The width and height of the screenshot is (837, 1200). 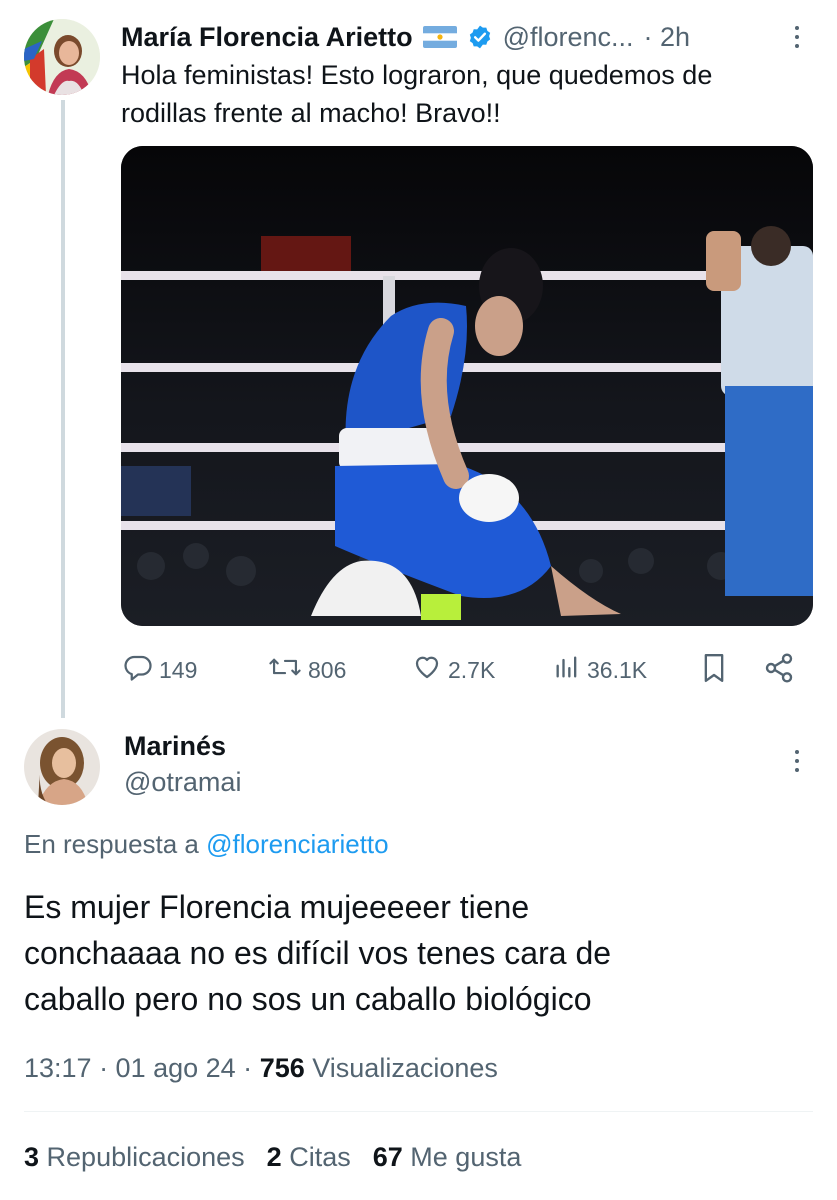 What do you see at coordinates (182, 782) in the screenshot?
I see `reply-author-handle: @otramai` at bounding box center [182, 782].